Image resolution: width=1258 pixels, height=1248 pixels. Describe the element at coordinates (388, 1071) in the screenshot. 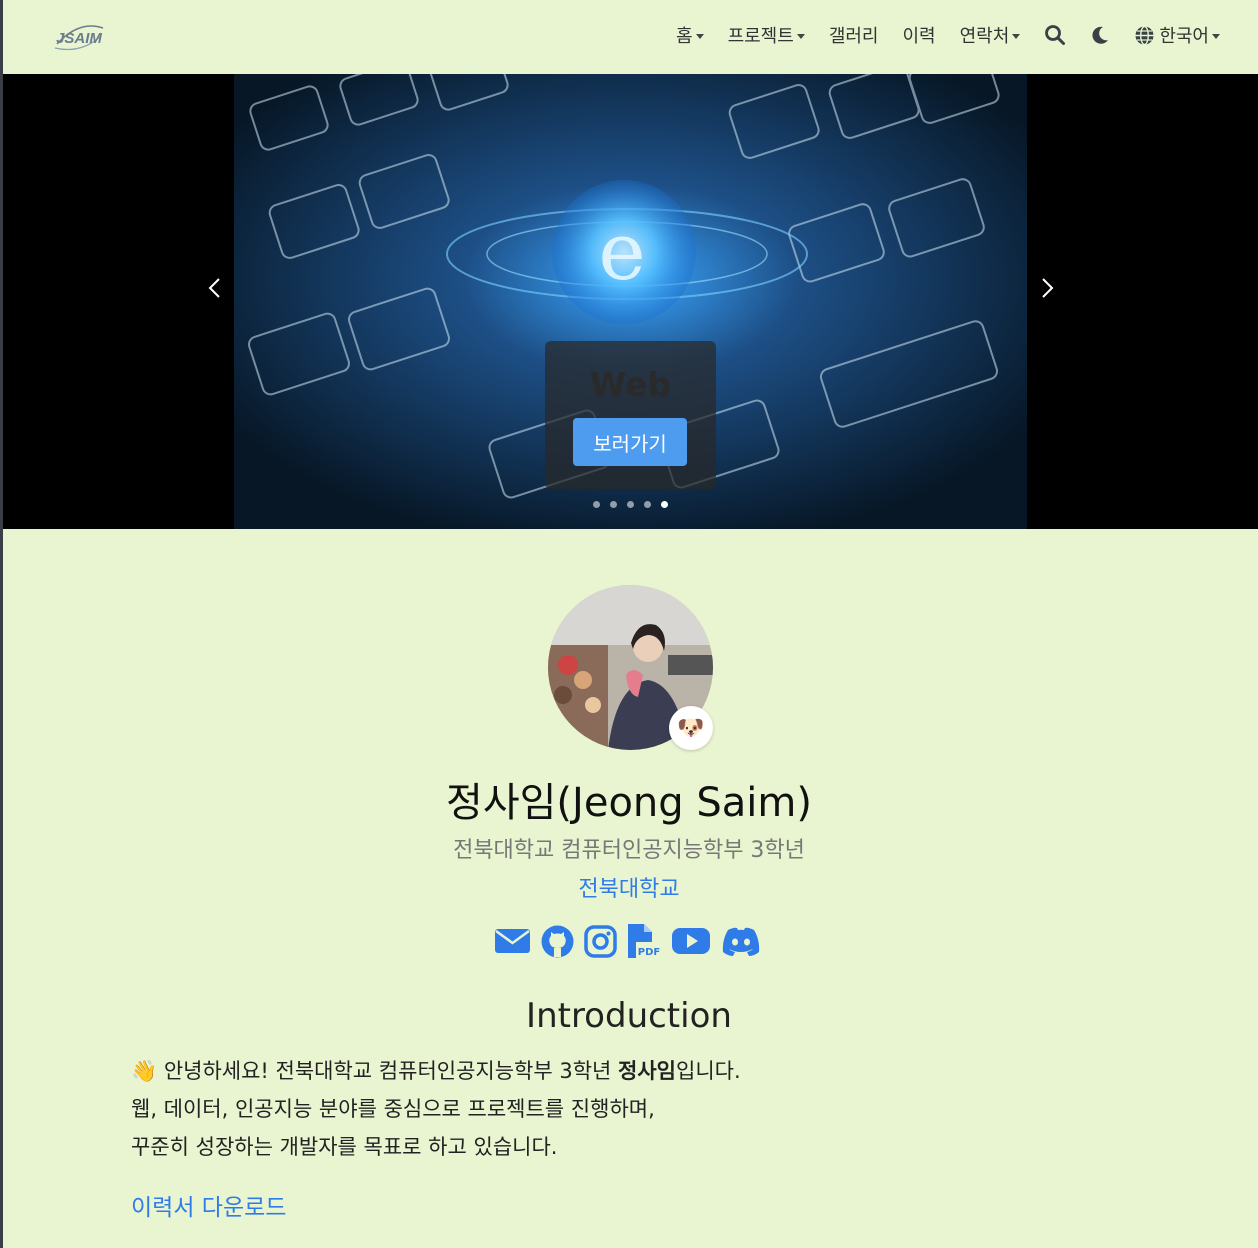

I see `intro-line-1-text: 안녕하세요! 전북대학교 컴퓨터인공지능학부 3학년` at that location.